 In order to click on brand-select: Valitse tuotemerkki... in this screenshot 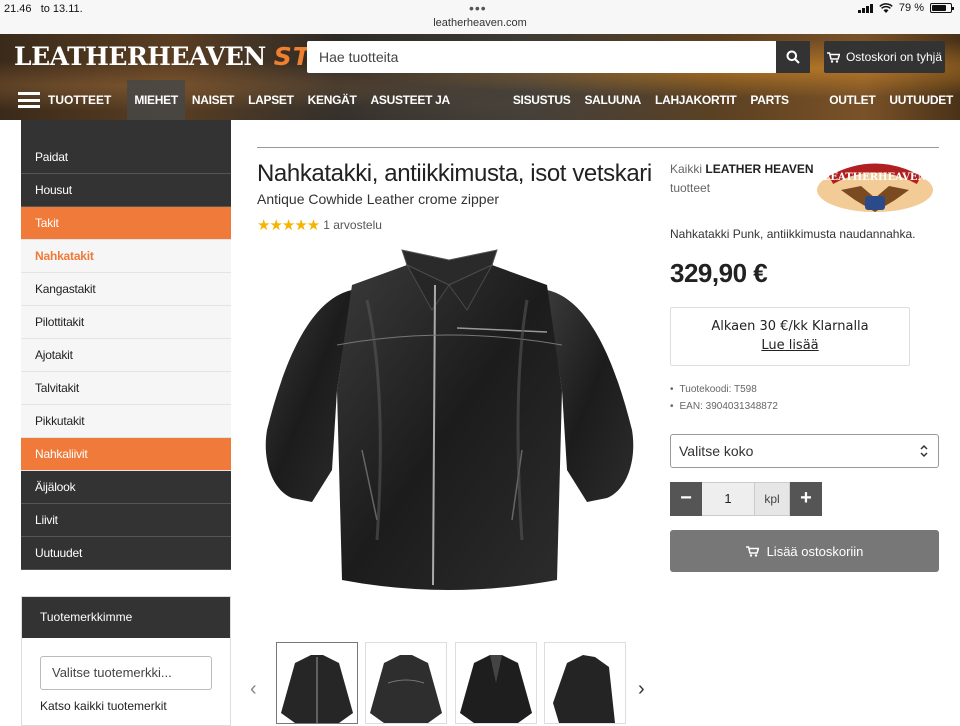, I will do `click(126, 673)`.